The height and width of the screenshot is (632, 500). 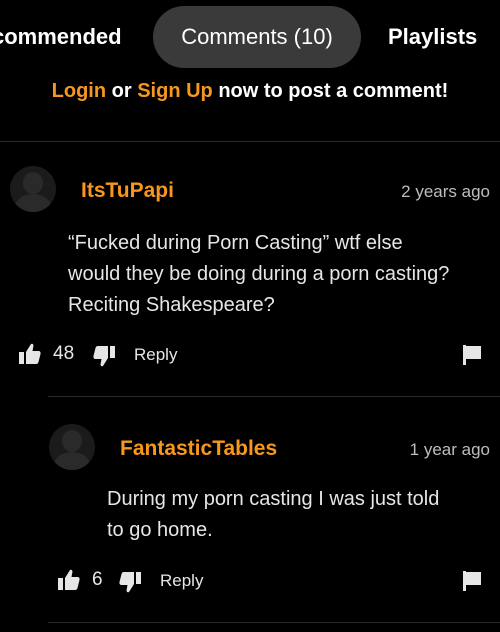 What do you see at coordinates (64, 353) in the screenshot?
I see `like-count: 48` at bounding box center [64, 353].